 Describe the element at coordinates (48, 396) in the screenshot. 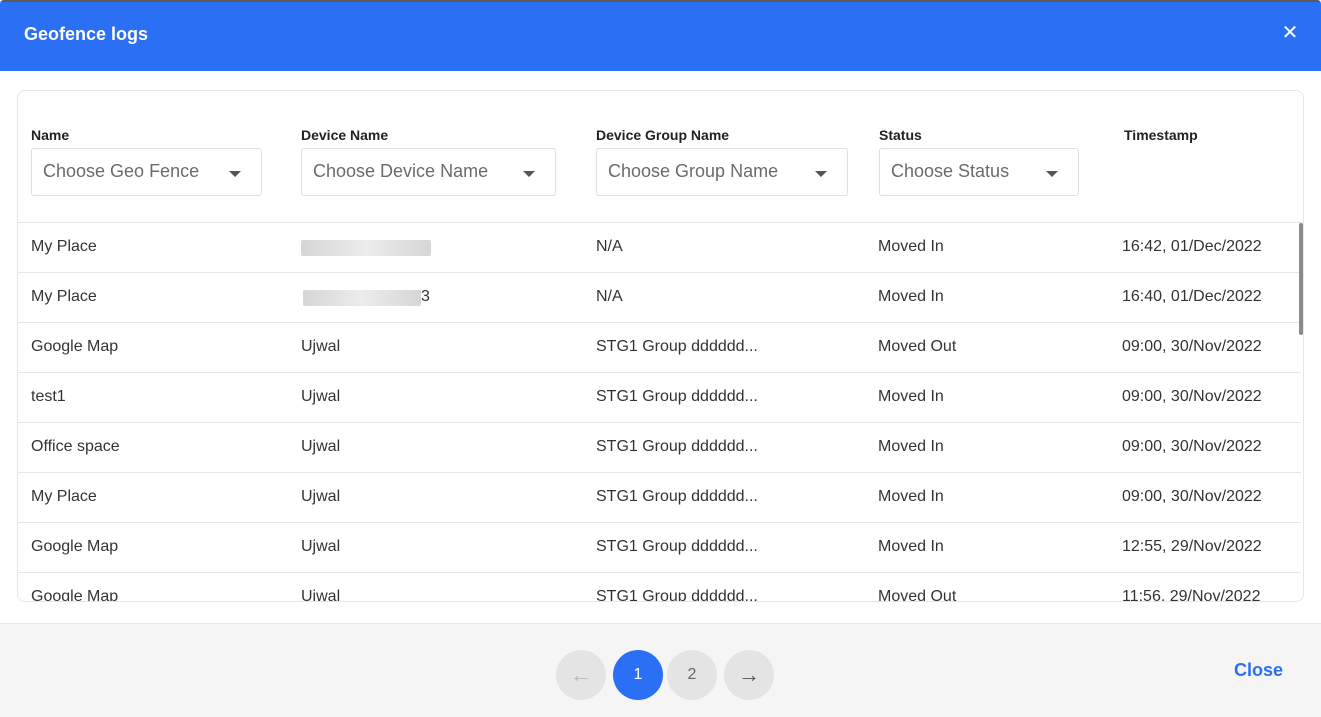

I see `cell-name: test1` at that location.